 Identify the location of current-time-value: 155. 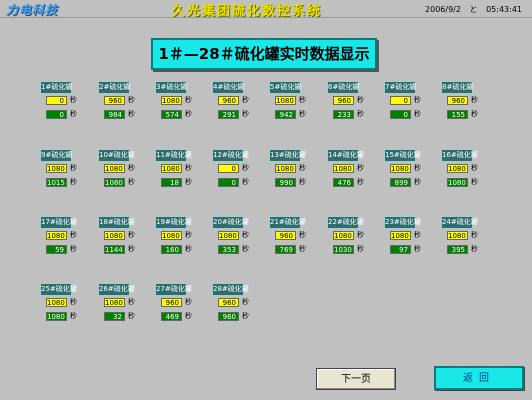
(457, 114).